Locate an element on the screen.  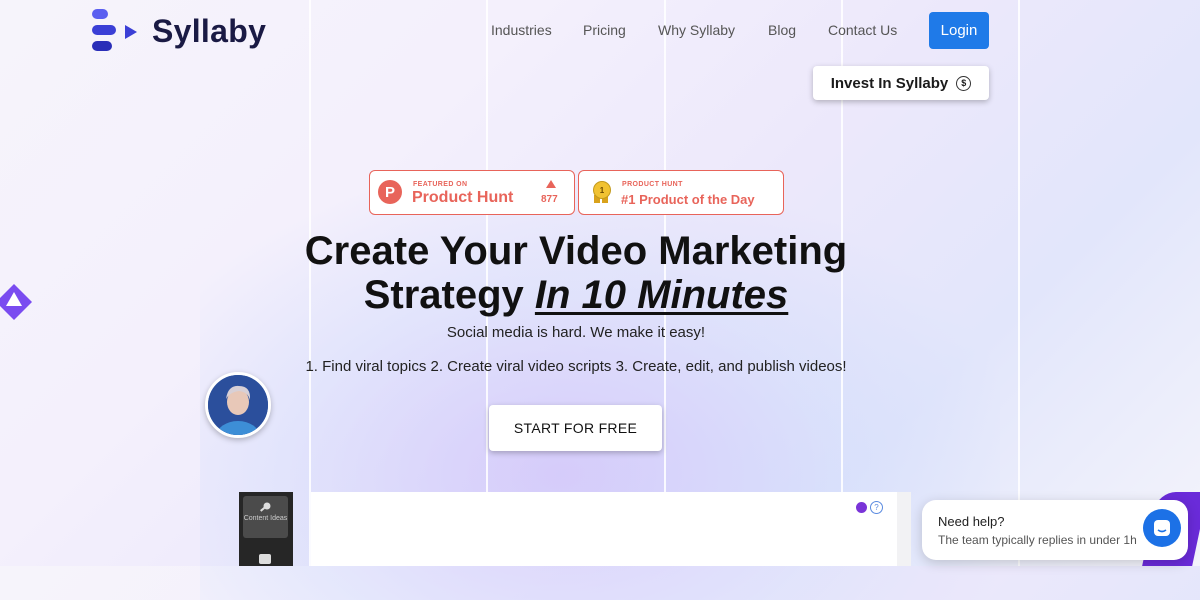
logo: Syllaby is located at coordinates (179, 31).